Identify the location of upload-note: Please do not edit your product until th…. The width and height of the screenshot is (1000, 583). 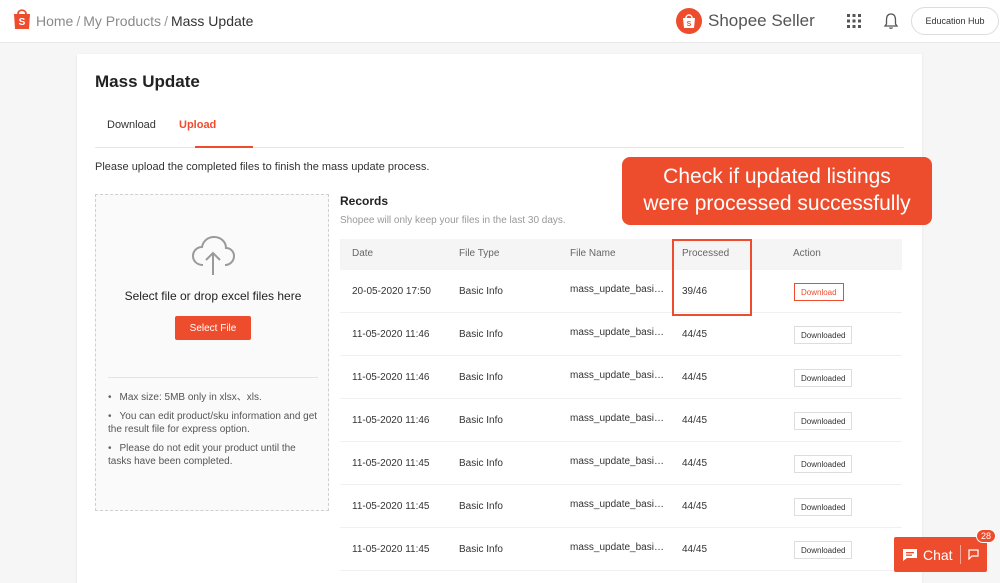
(213, 455).